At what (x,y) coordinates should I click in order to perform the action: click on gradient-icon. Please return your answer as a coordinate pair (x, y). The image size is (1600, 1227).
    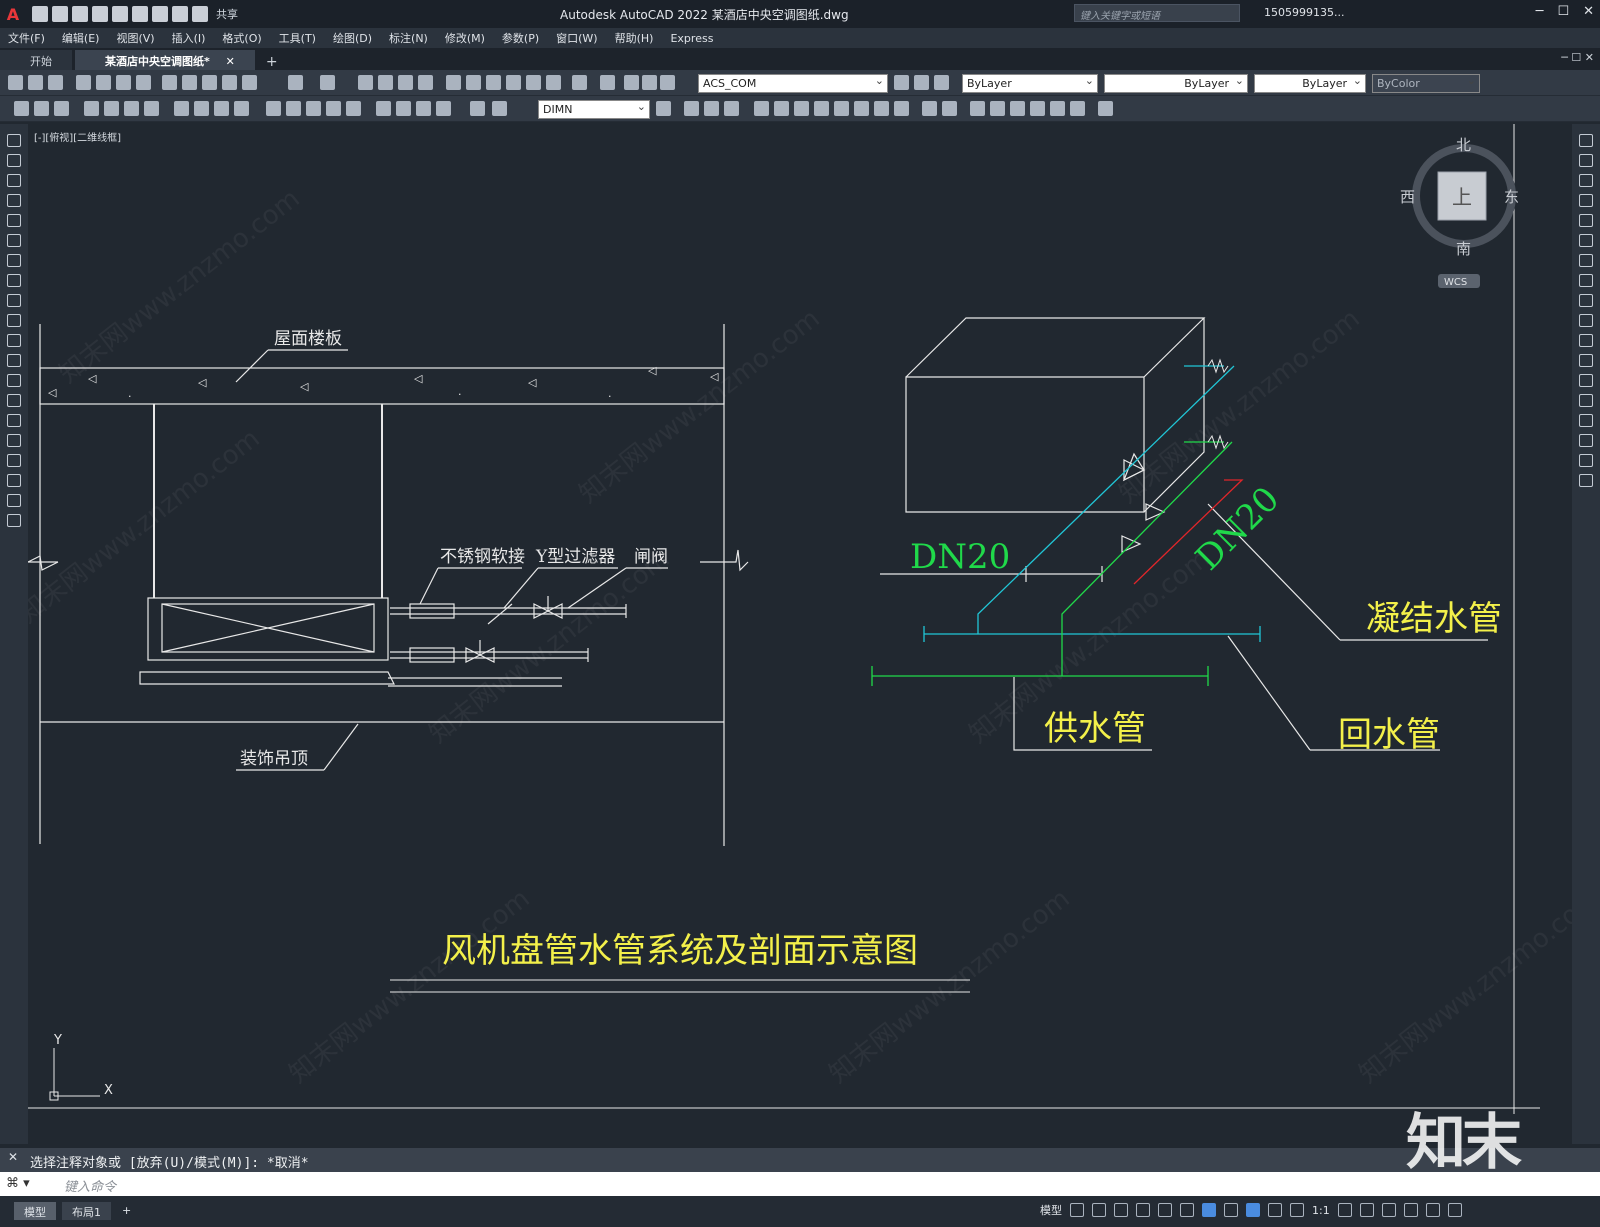
    Looking at the image, I should click on (14, 440).